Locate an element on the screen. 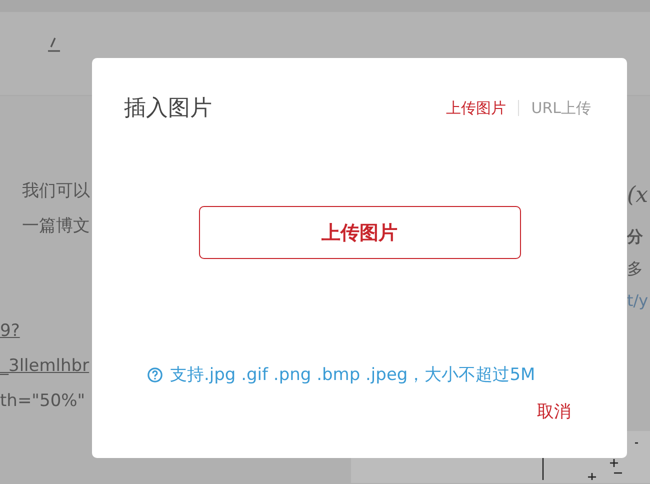 The height and width of the screenshot is (484, 650). editor-text: 9? is located at coordinates (10, 331).